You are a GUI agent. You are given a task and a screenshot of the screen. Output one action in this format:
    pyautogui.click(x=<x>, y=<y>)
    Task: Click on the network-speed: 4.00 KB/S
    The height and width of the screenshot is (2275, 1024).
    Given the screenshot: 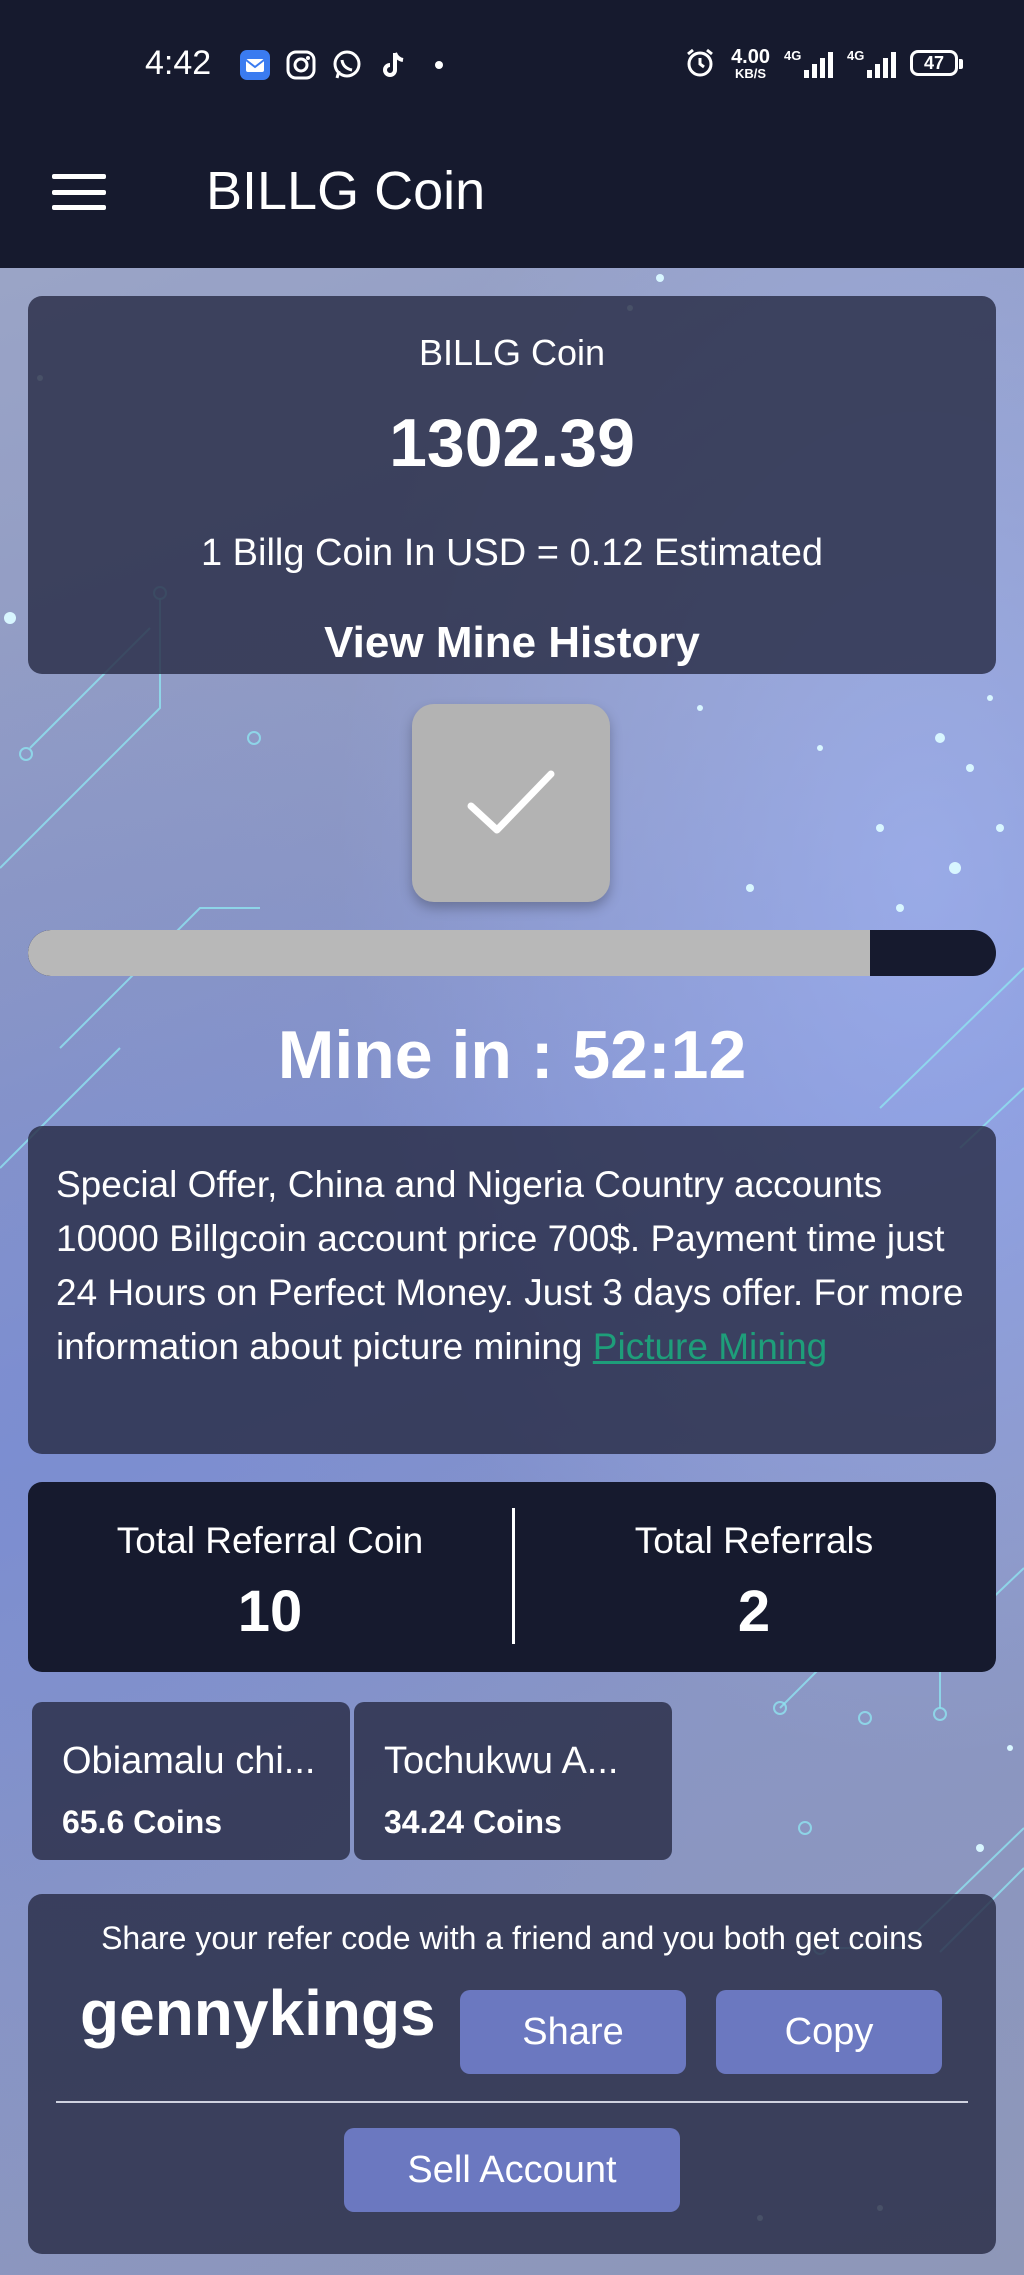 What is the action you would take?
    pyautogui.click(x=750, y=63)
    